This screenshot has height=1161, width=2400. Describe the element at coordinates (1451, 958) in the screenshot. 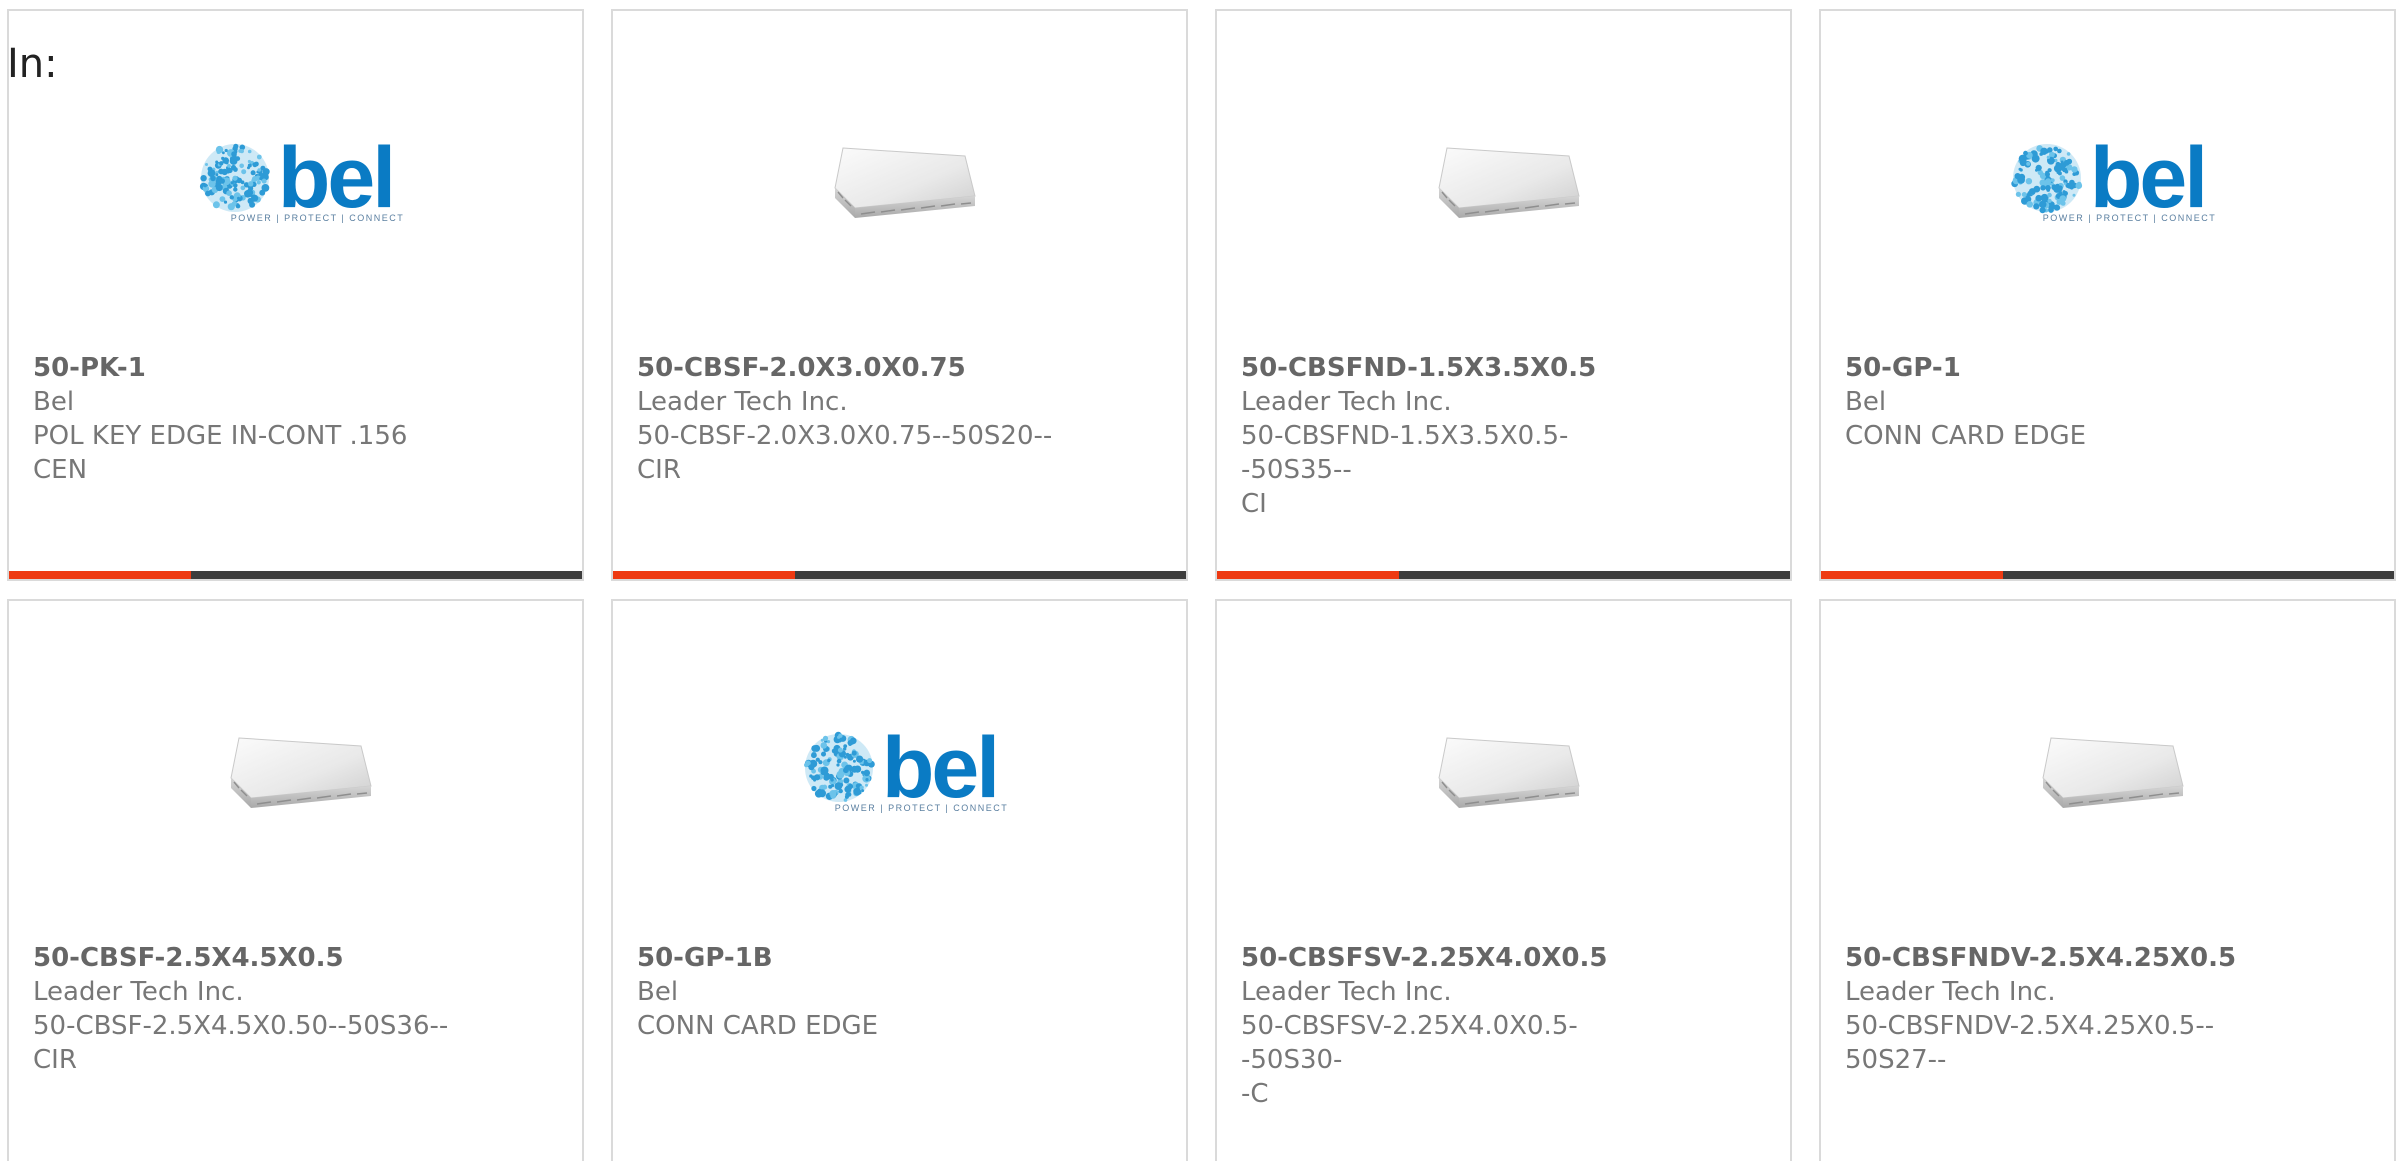

I see `part-number: 50-CBSFSV-2.25X4.0X0.5` at that location.